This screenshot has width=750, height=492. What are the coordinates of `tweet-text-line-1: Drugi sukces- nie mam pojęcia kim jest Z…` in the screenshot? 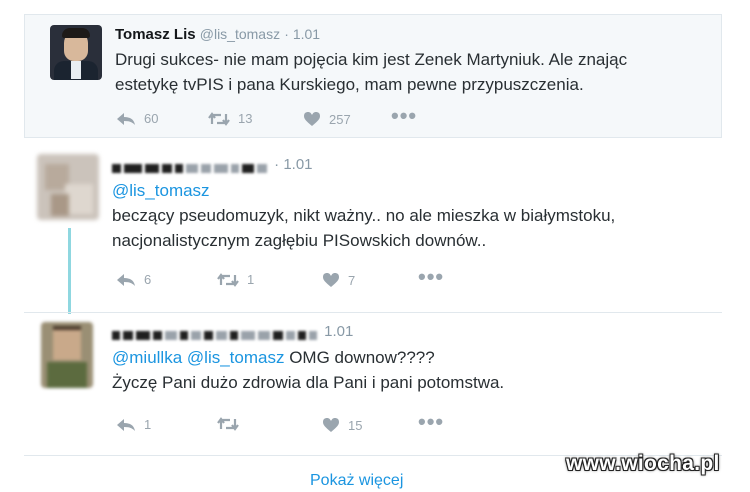 It's located at (371, 59).